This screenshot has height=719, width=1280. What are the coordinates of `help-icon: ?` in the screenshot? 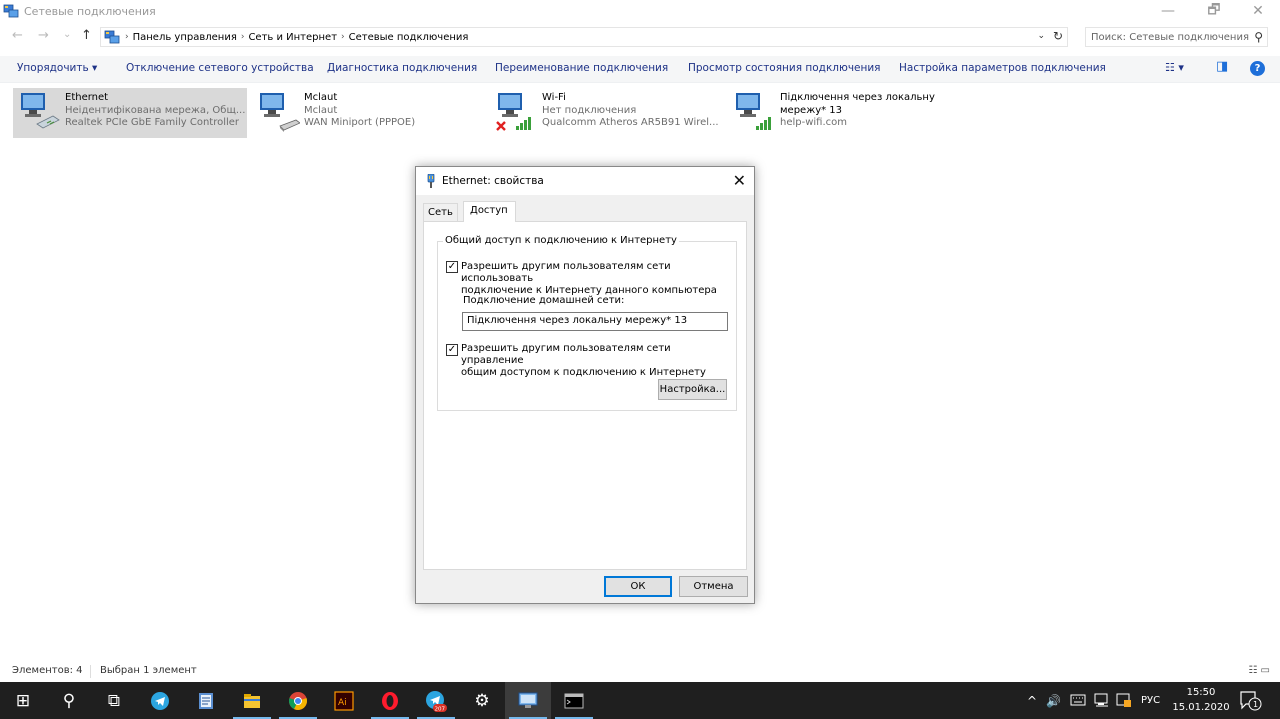 It's located at (1257, 68).